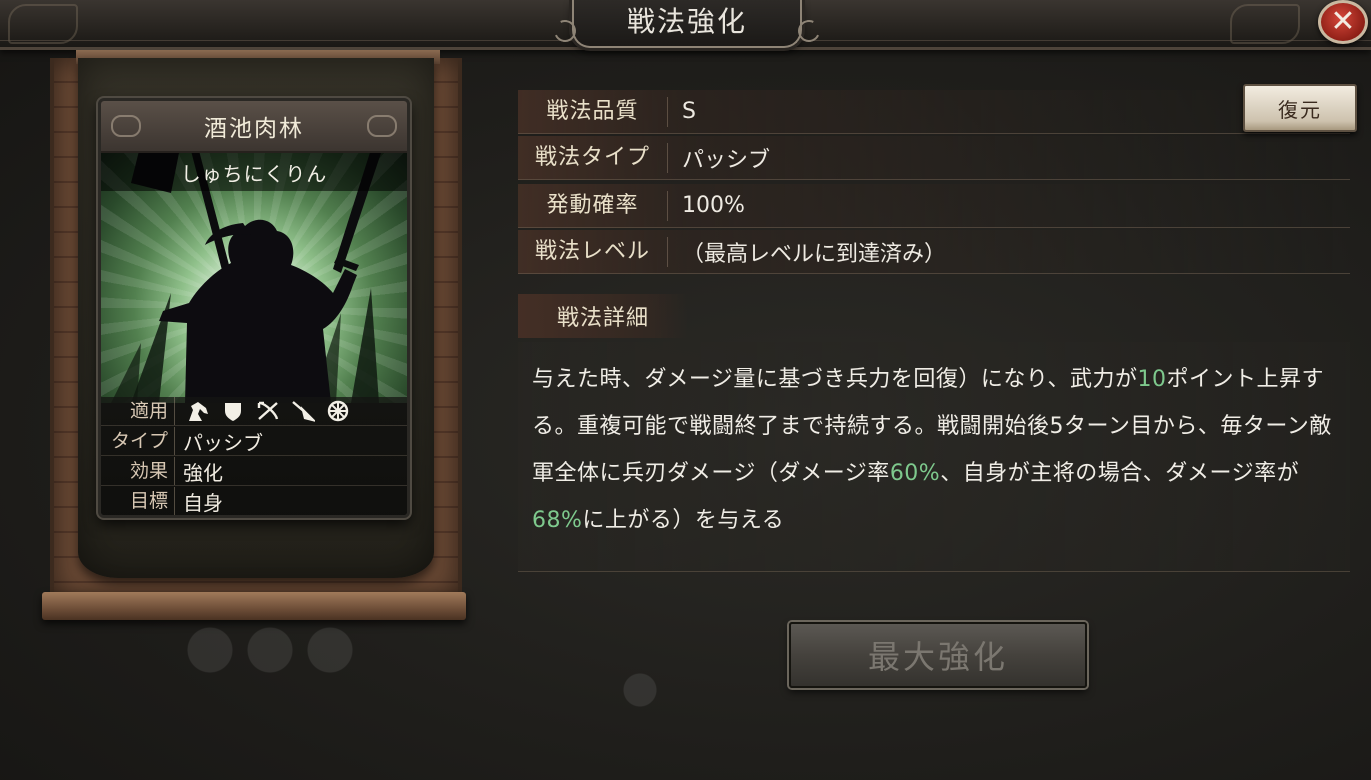 The image size is (1371, 780). What do you see at coordinates (254, 606) in the screenshot?
I see `scroll-rod-bottom` at bounding box center [254, 606].